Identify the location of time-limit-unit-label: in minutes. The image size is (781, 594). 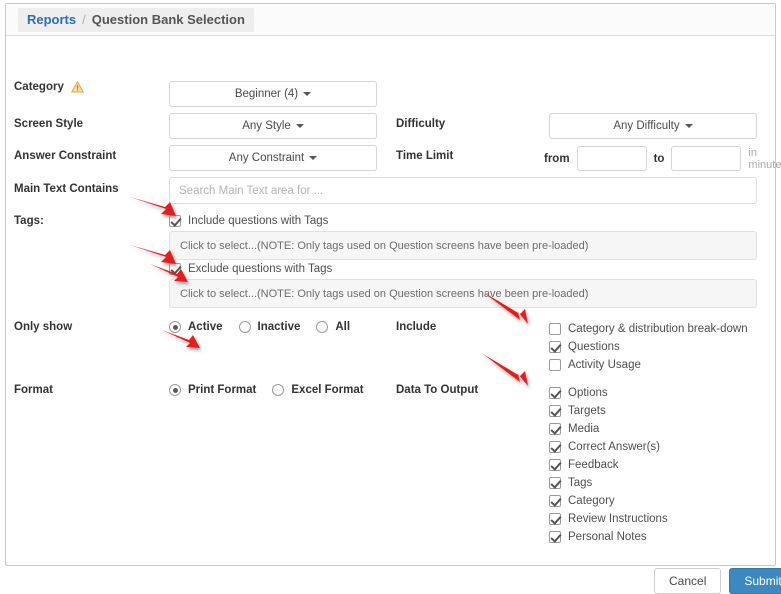
(764, 158).